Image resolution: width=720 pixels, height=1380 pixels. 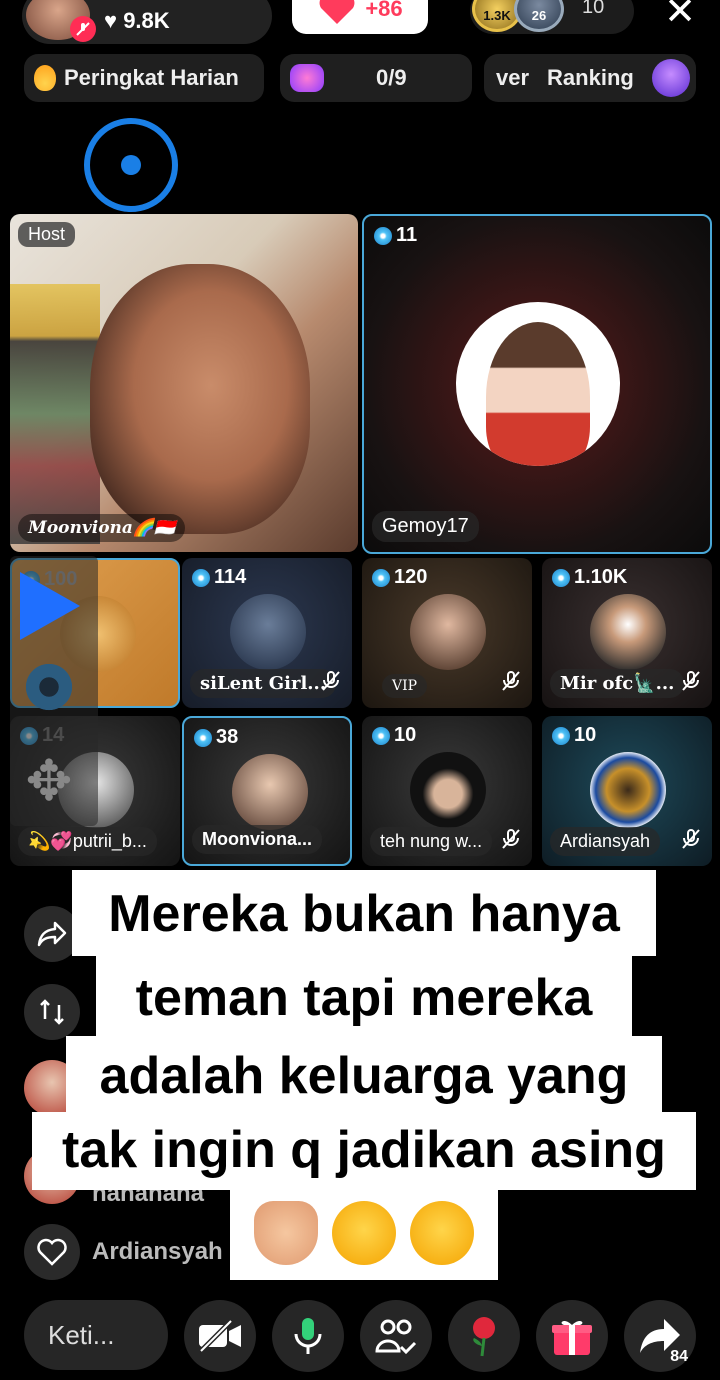 I want to click on ranking-label: Ranking, so click(x=590, y=77).